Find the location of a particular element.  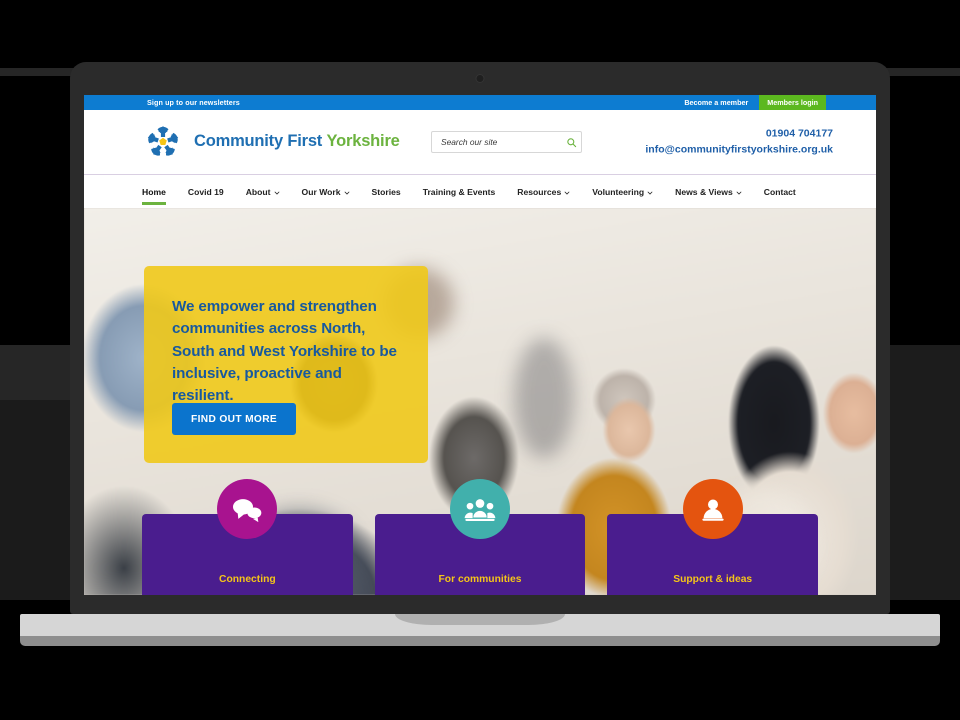

nav-item-label: Training & Events is located at coordinates (459, 191).